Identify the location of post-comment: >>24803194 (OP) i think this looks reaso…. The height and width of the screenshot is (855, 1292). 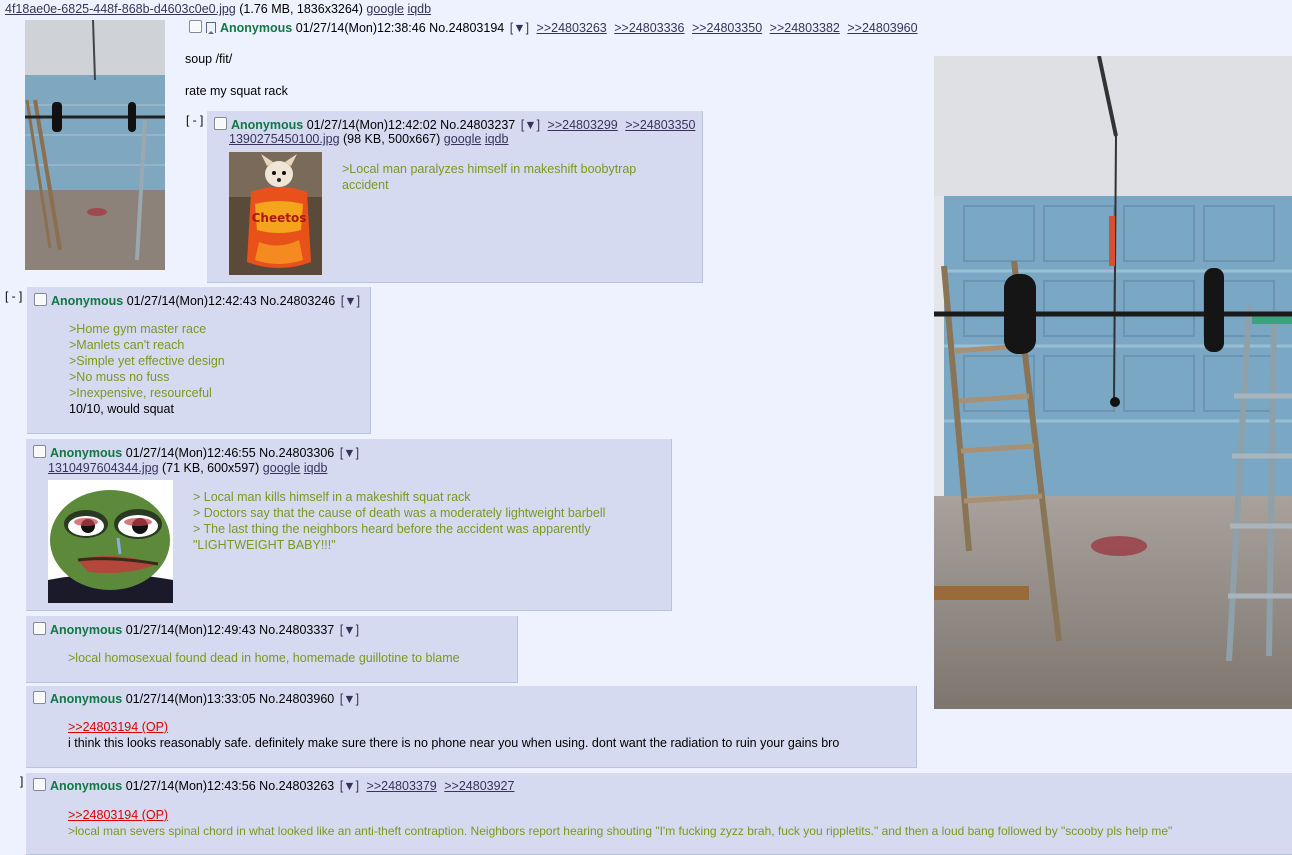
(453, 735).